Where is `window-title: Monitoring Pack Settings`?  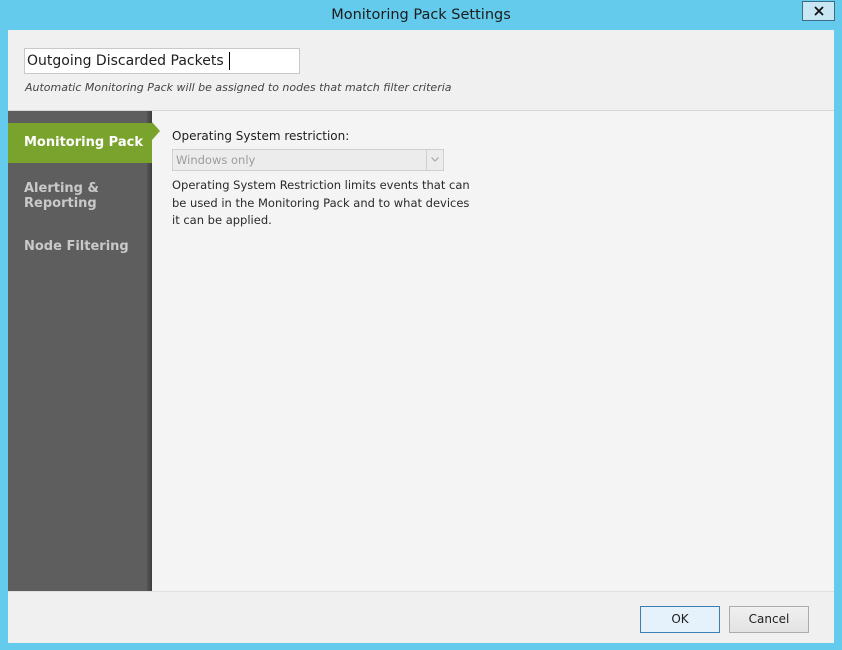 window-title: Monitoring Pack Settings is located at coordinates (421, 15).